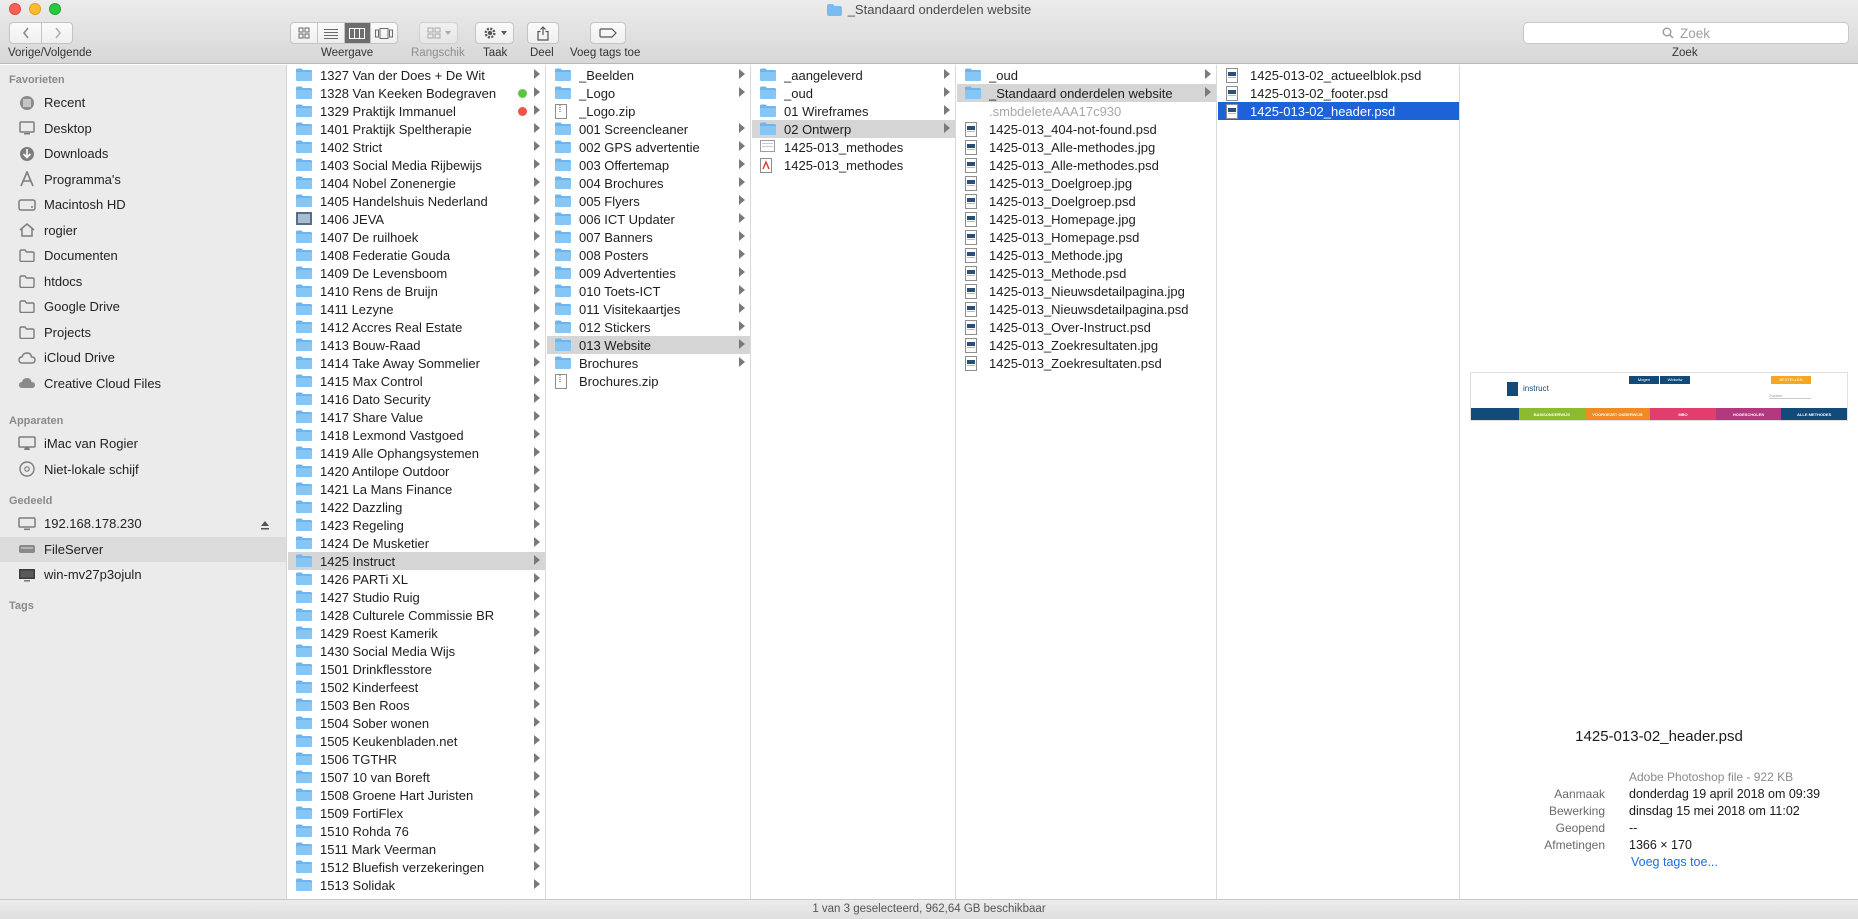 This screenshot has width=1858, height=919. Describe the element at coordinates (416, 183) in the screenshot. I see `folder-row: 1404 Nobel Zonenergie` at that location.